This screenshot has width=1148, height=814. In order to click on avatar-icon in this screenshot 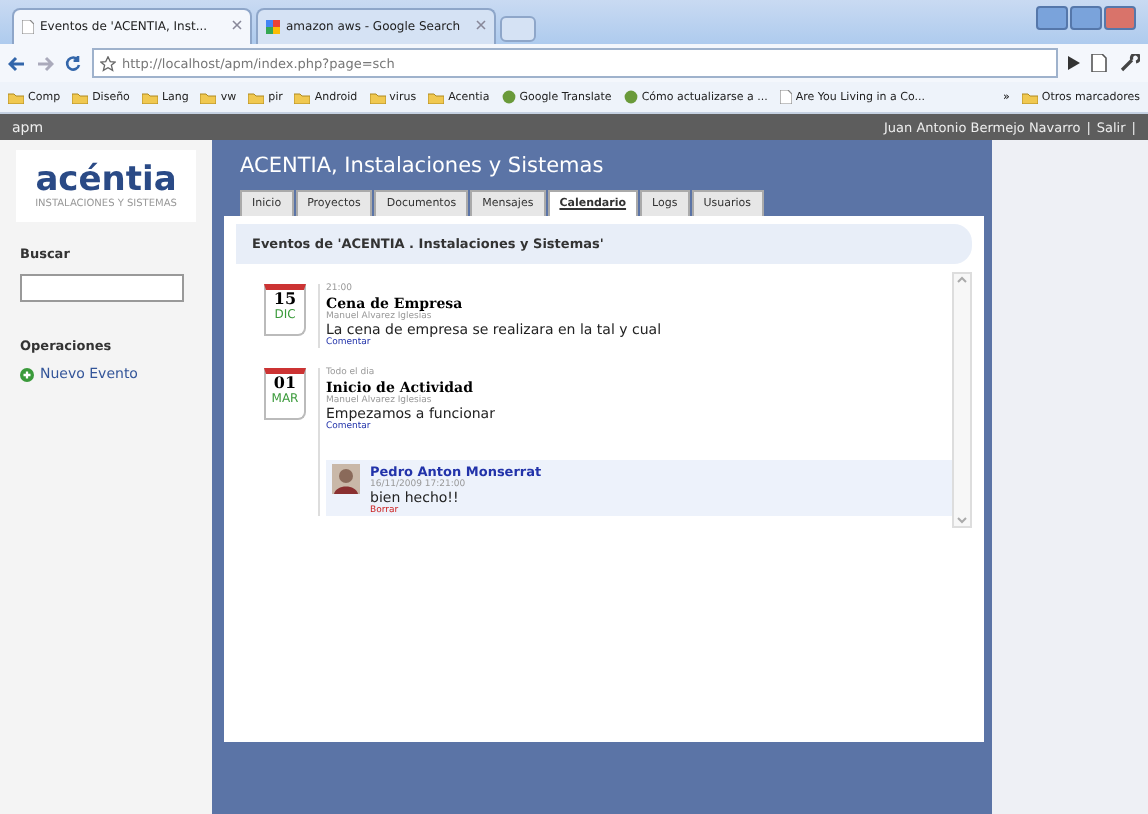, I will do `click(346, 479)`.